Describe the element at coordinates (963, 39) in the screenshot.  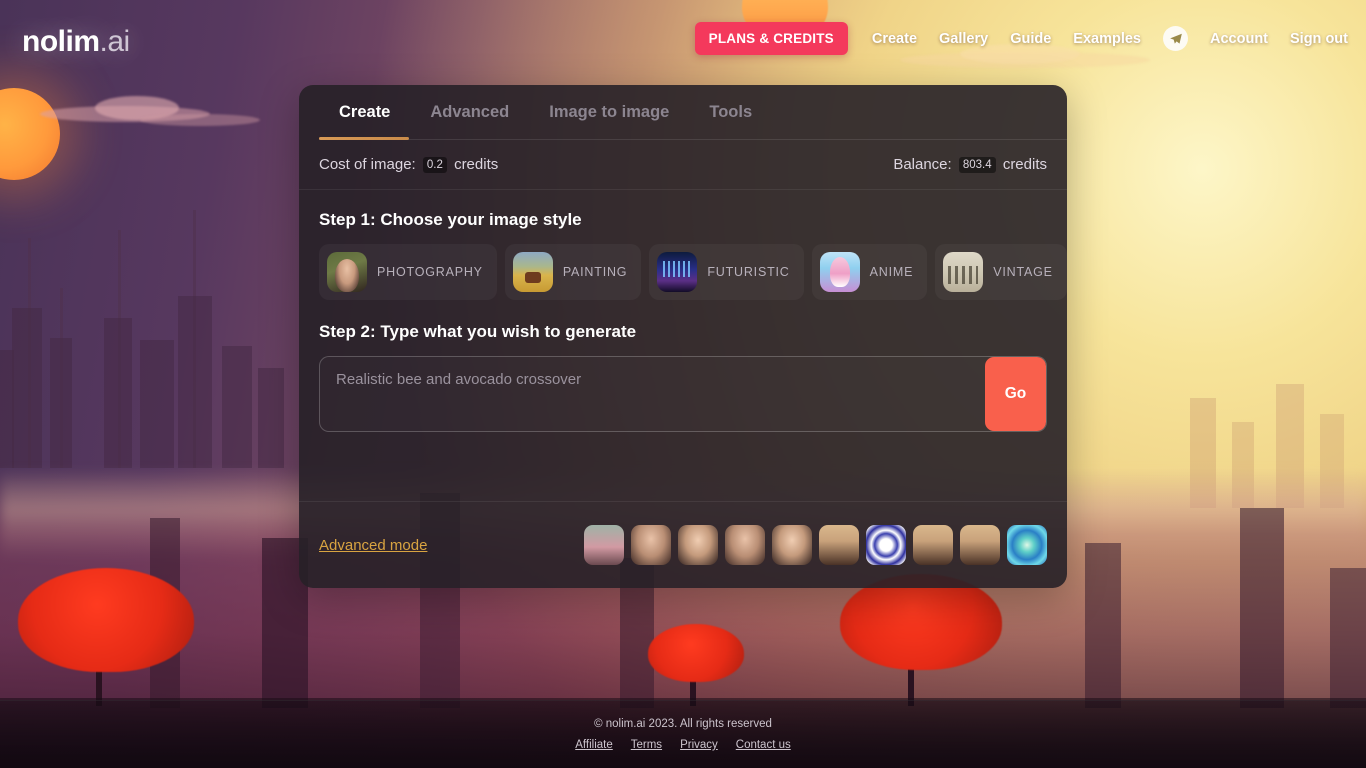
I see `nav-item-gallery: Gallery` at that location.